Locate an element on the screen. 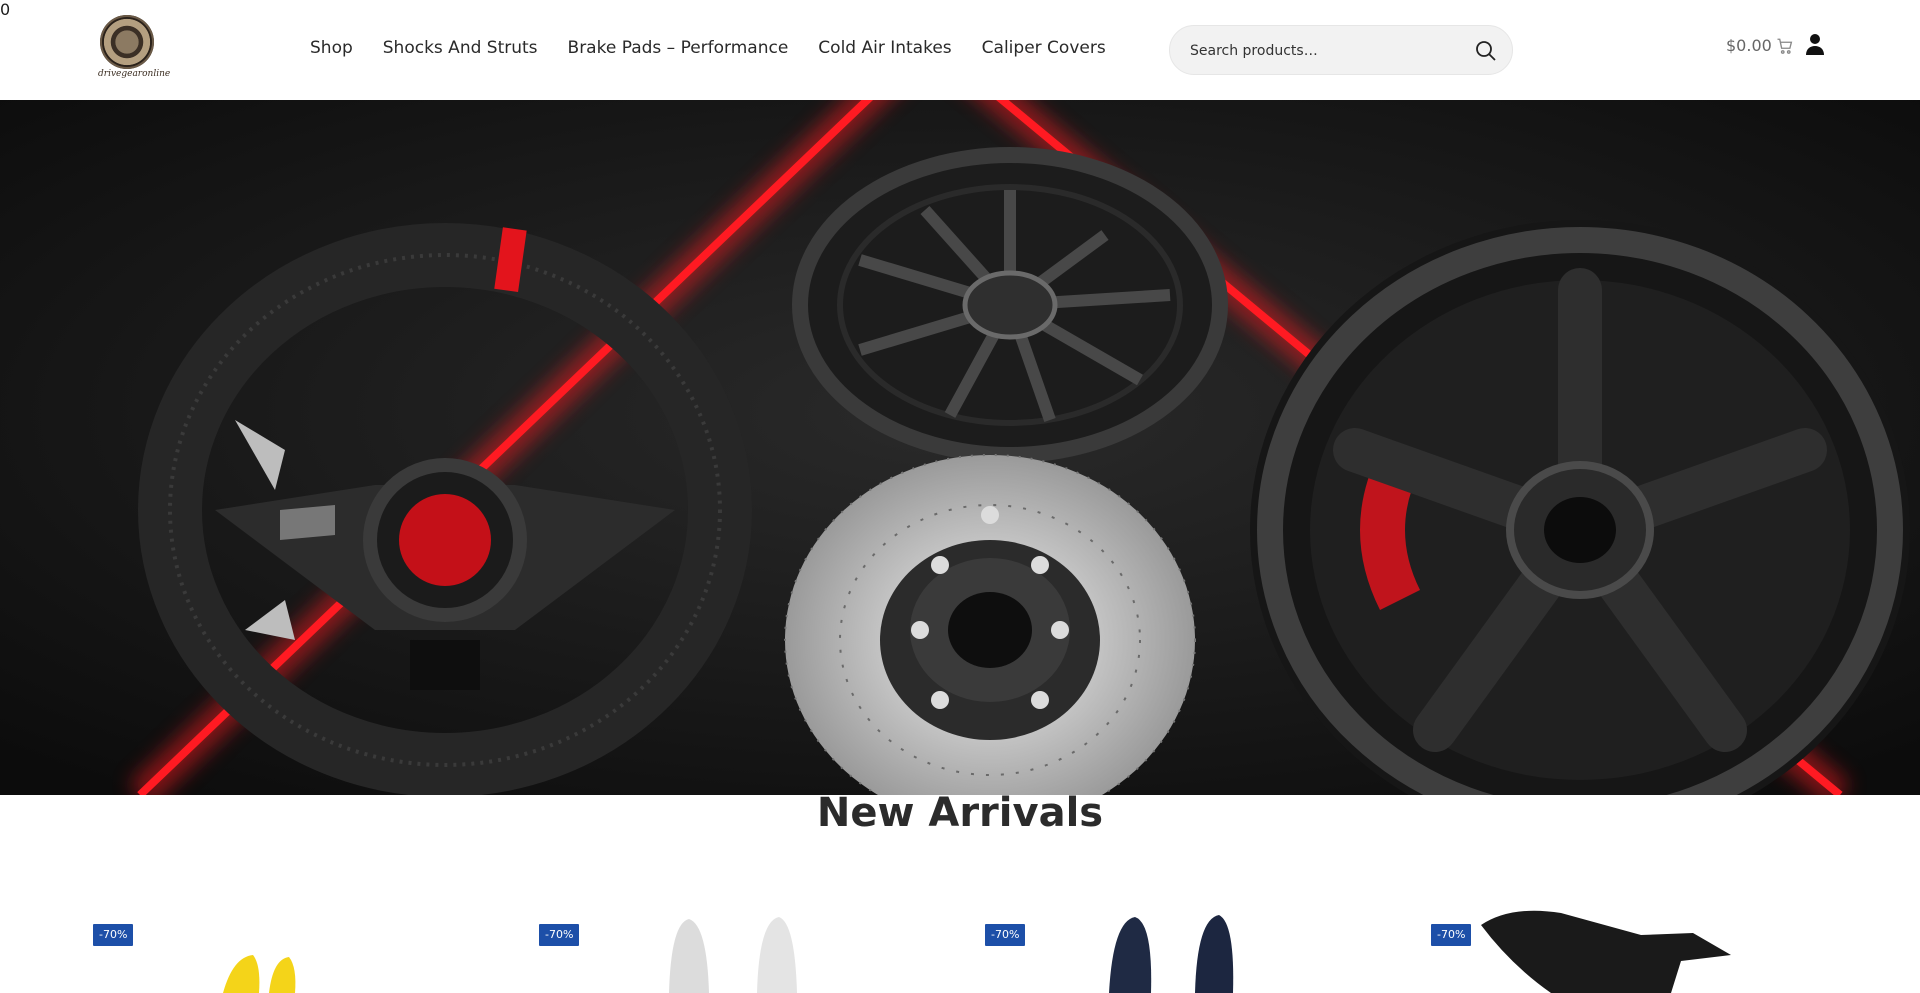 The height and width of the screenshot is (993, 1920). product-search is located at coordinates (1341, 50).